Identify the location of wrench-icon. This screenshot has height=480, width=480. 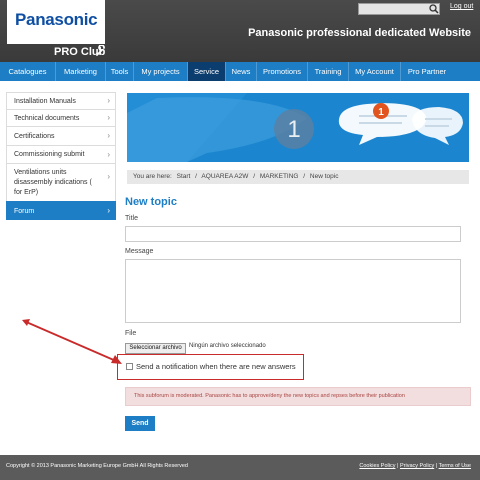
(100, 50).